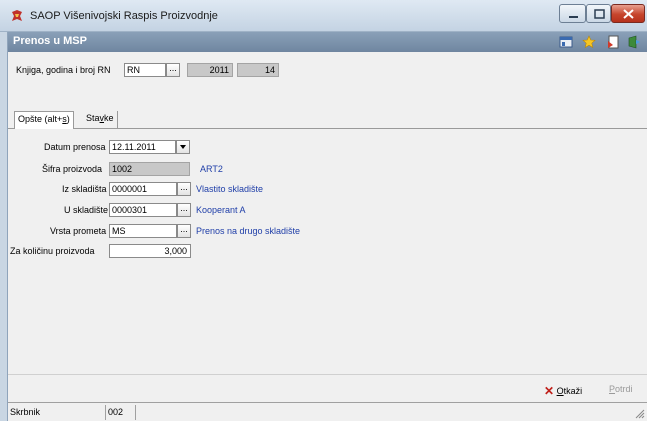 The height and width of the screenshot is (421, 647). Describe the element at coordinates (143, 189) in the screenshot. I see `from-warehouse-field: 0000001` at that location.